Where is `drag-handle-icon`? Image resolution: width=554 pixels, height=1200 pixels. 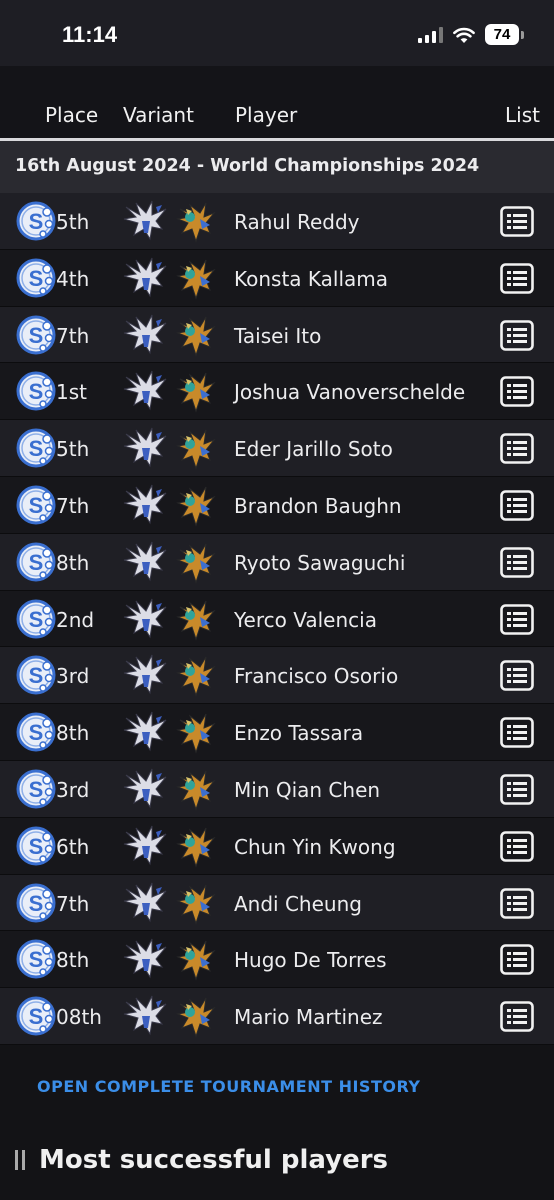
drag-handle-icon is located at coordinates (16, 1160).